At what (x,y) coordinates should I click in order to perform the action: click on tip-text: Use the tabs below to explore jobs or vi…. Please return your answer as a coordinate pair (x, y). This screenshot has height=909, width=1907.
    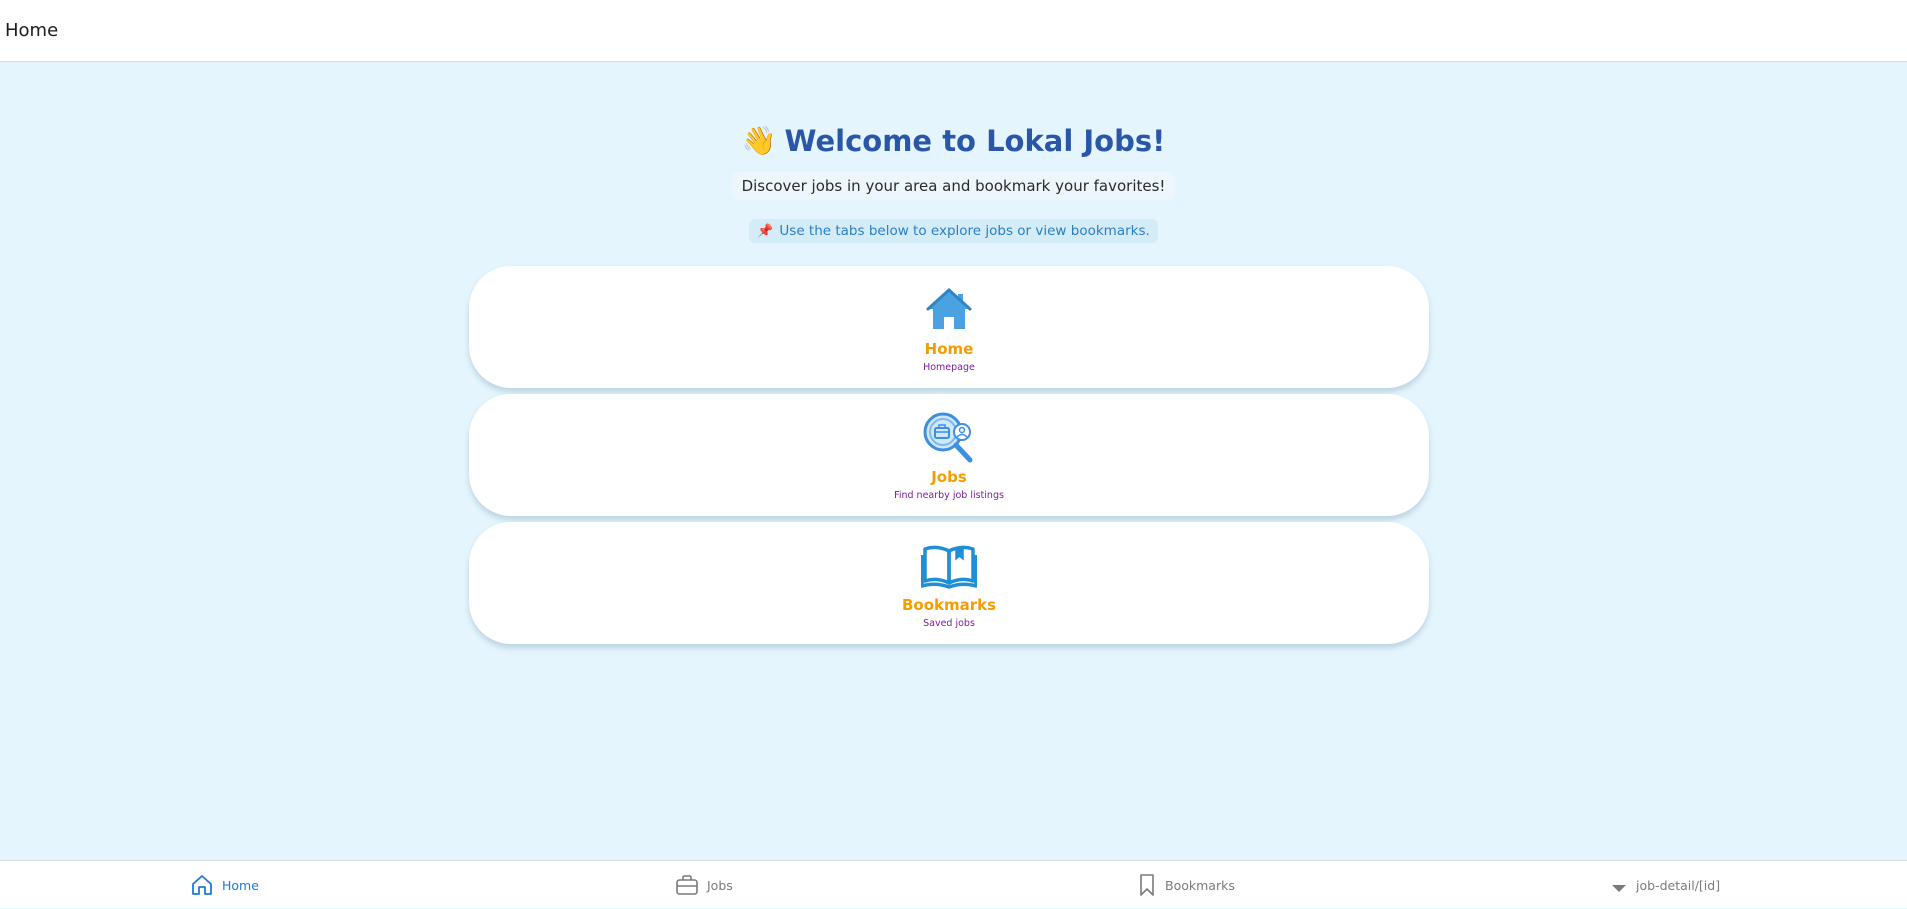
    Looking at the image, I should click on (964, 231).